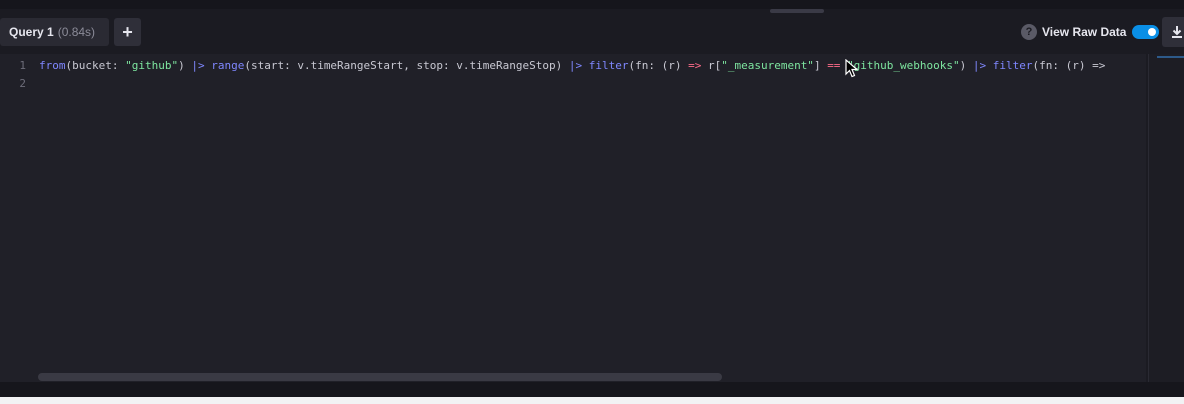 The width and height of the screenshot is (1184, 404). I want to click on code-token: from, so click(52, 65).